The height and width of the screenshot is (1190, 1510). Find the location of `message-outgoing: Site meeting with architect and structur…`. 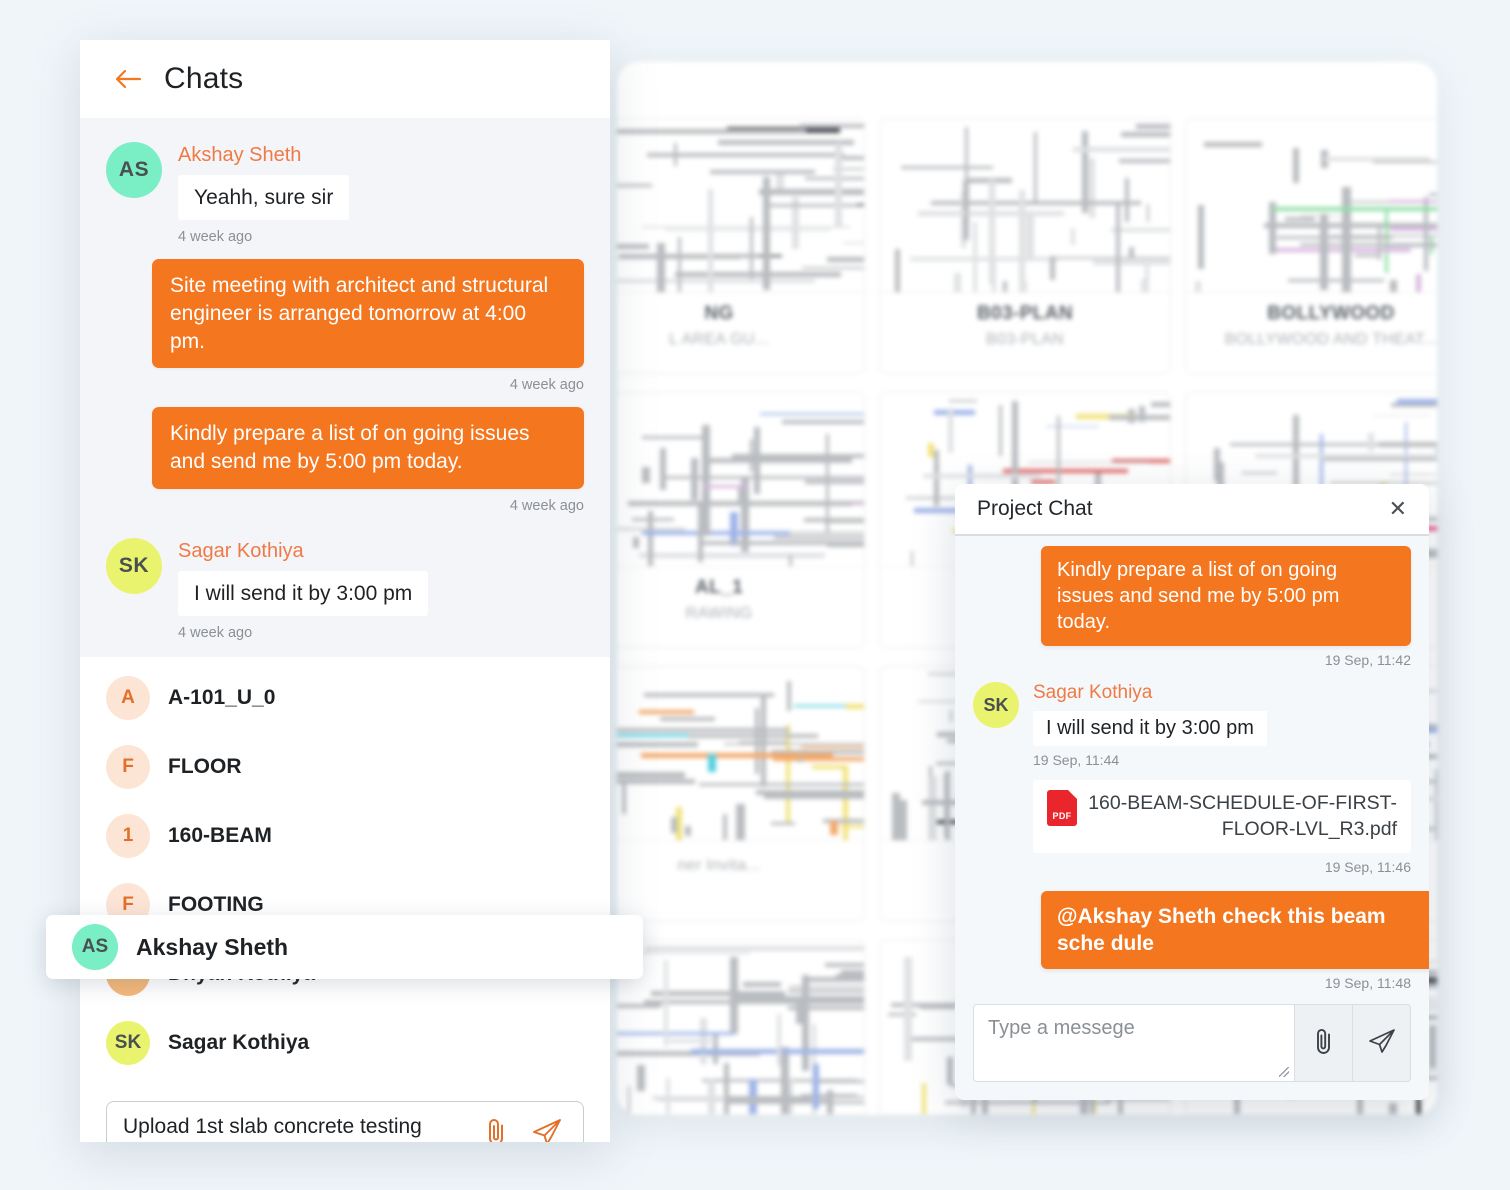

message-outgoing: Site meeting with architect and structur… is located at coordinates (345, 326).